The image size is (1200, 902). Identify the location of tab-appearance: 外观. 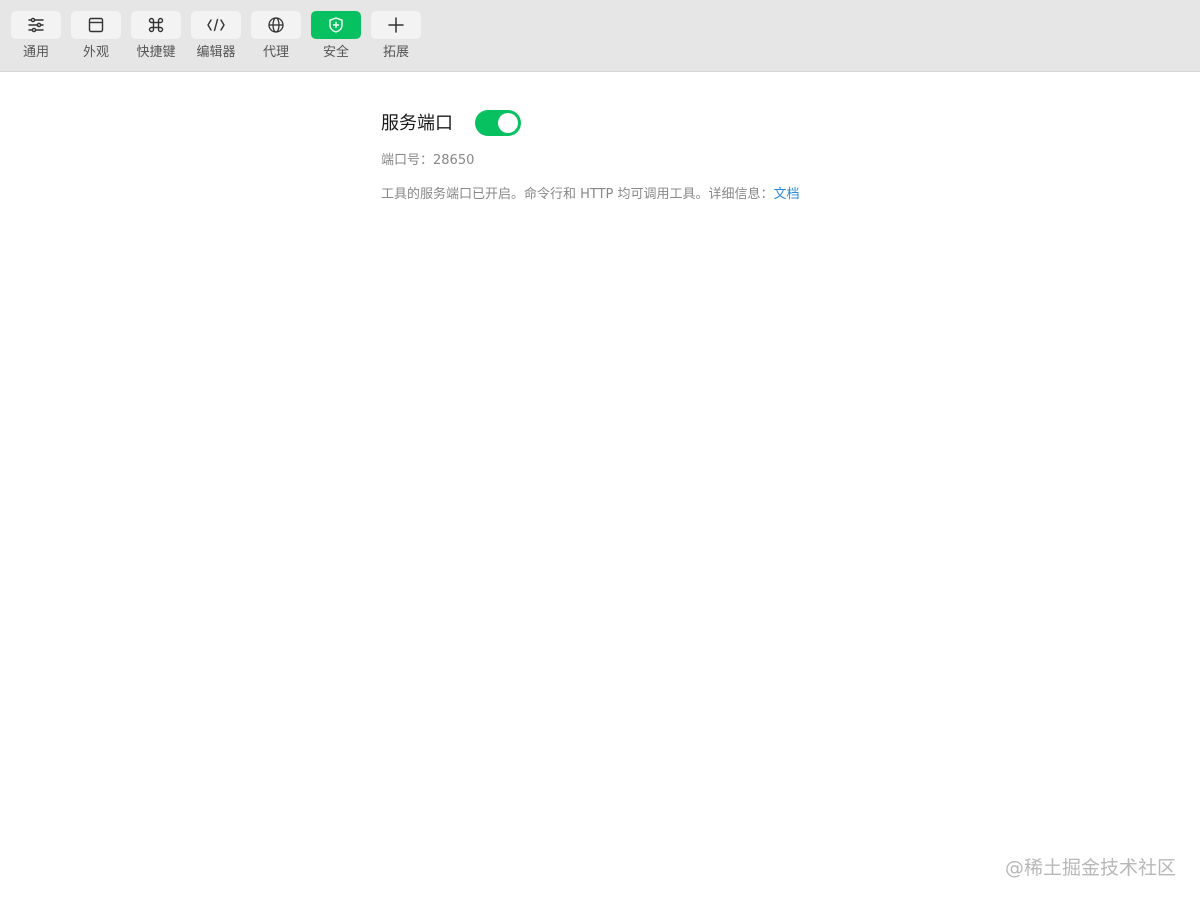
(96, 38).